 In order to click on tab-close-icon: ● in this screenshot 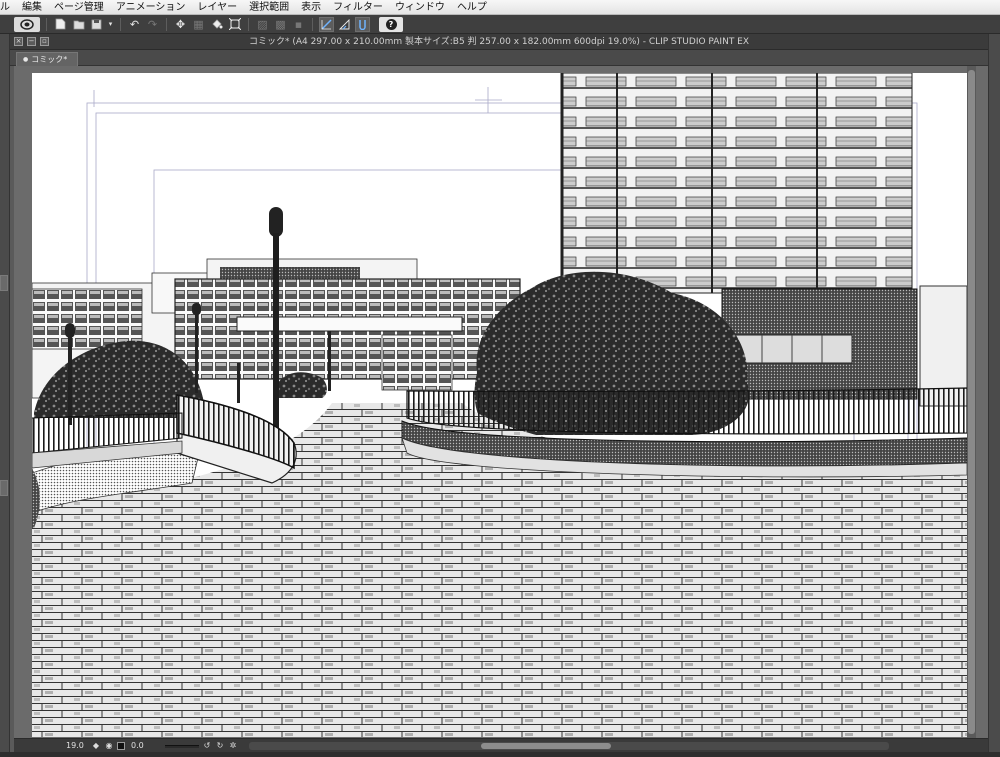, I will do `click(25, 59)`.